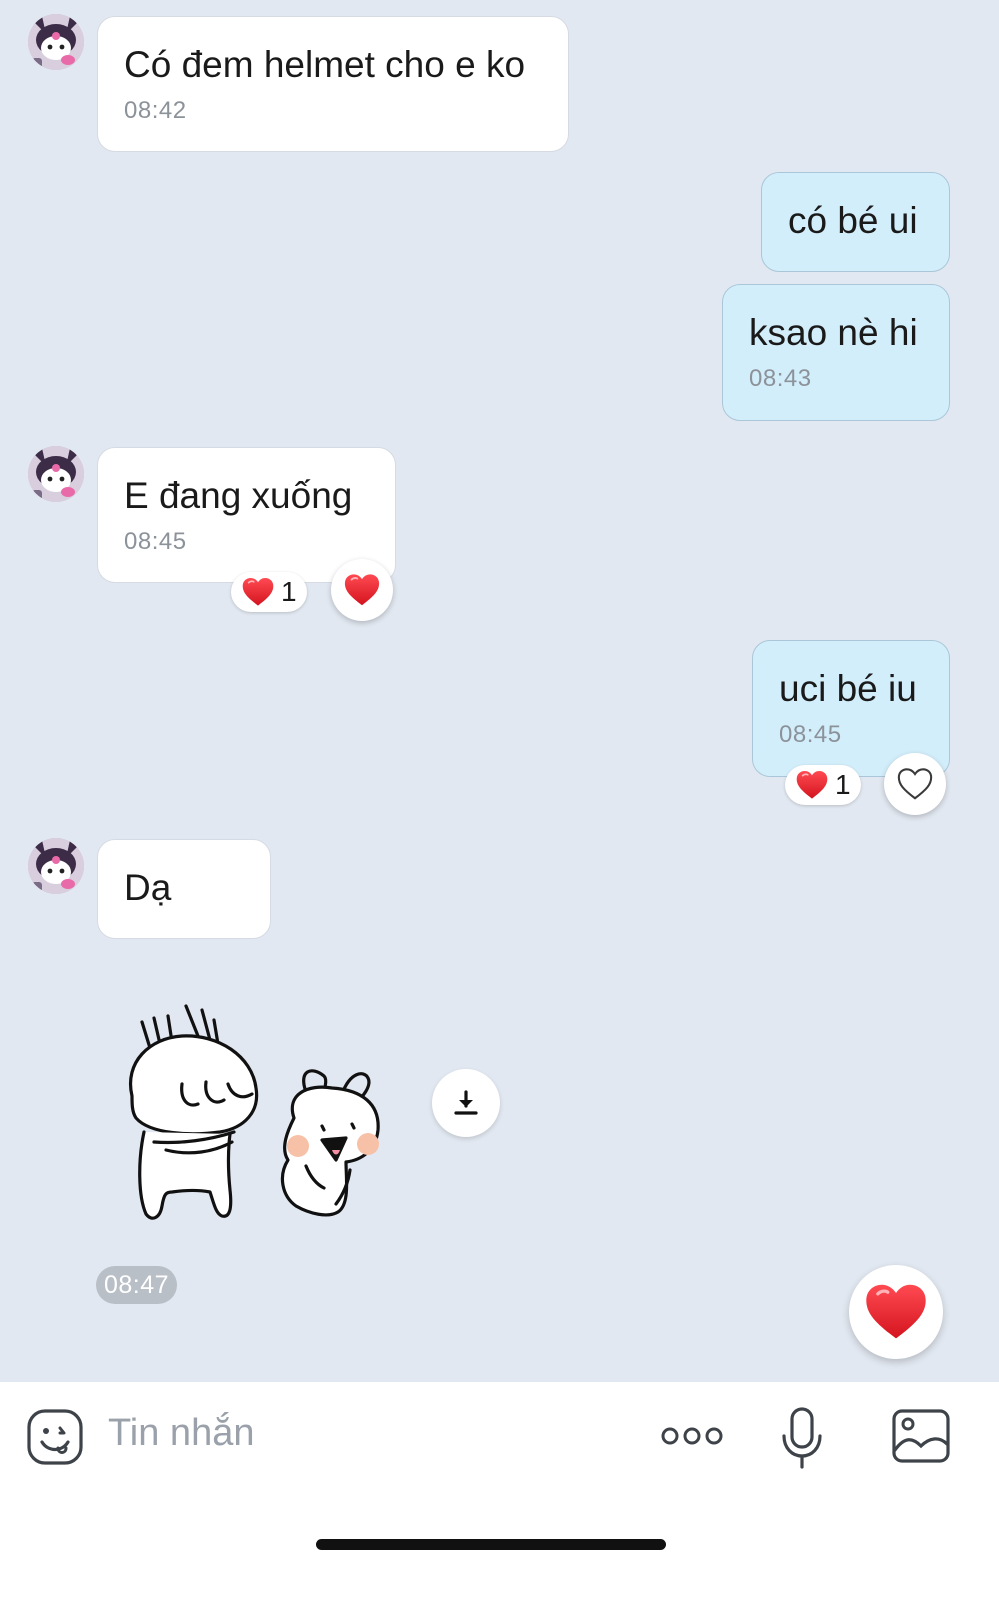 This screenshot has width=999, height=1600. Describe the element at coordinates (802, 1438) in the screenshot. I see `mic-icon` at that location.